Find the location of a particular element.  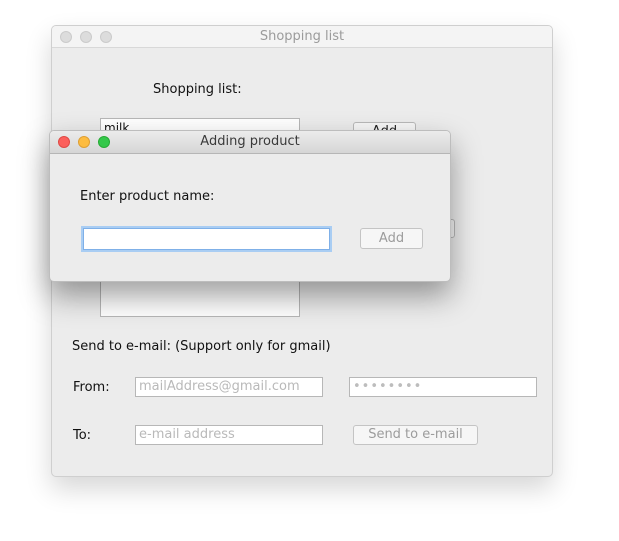

from-label: From: is located at coordinates (91, 387).